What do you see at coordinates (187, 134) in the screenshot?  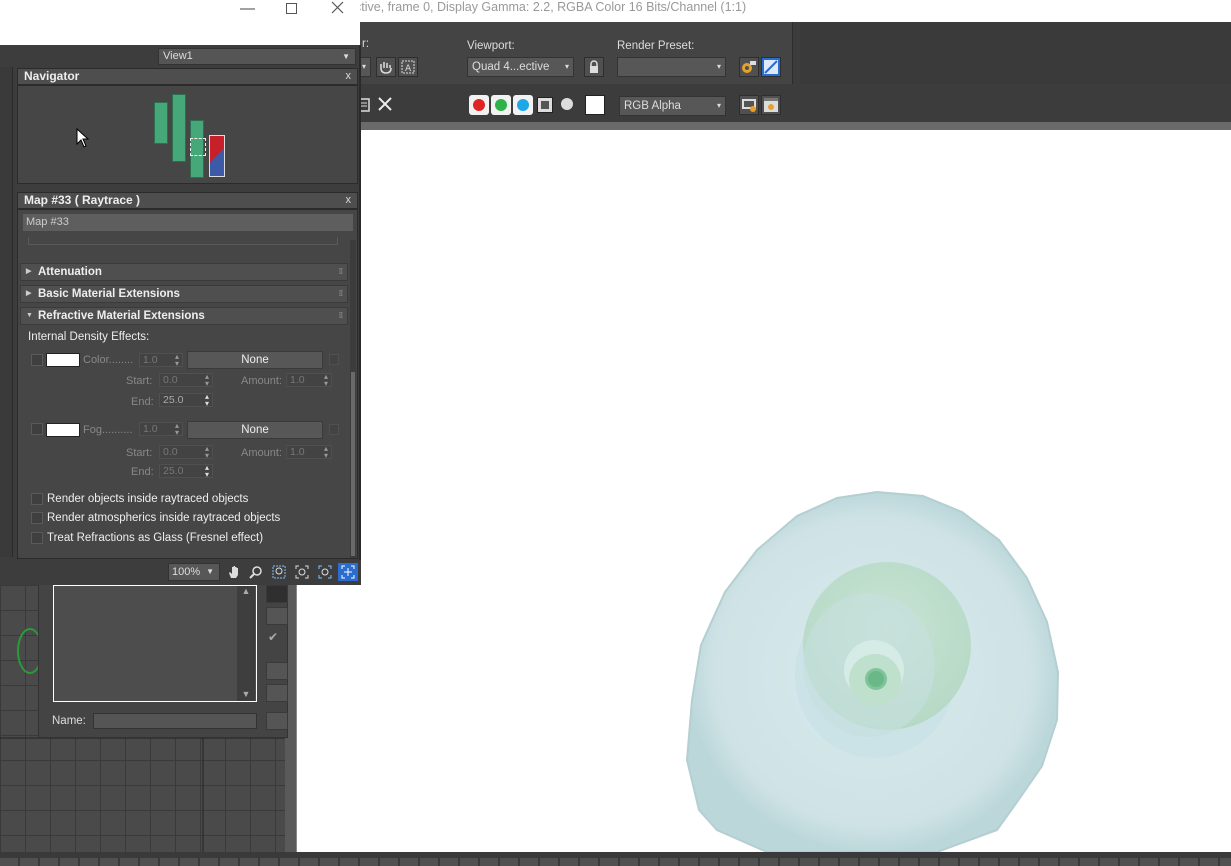 I see `navigator-view` at bounding box center [187, 134].